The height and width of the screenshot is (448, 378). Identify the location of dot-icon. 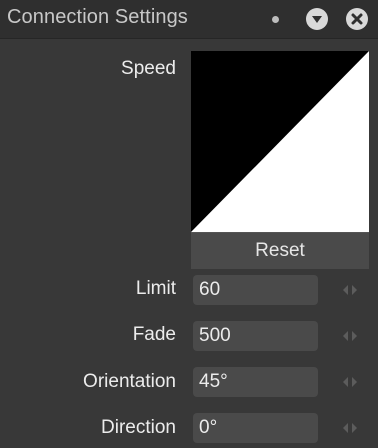
(275, 19).